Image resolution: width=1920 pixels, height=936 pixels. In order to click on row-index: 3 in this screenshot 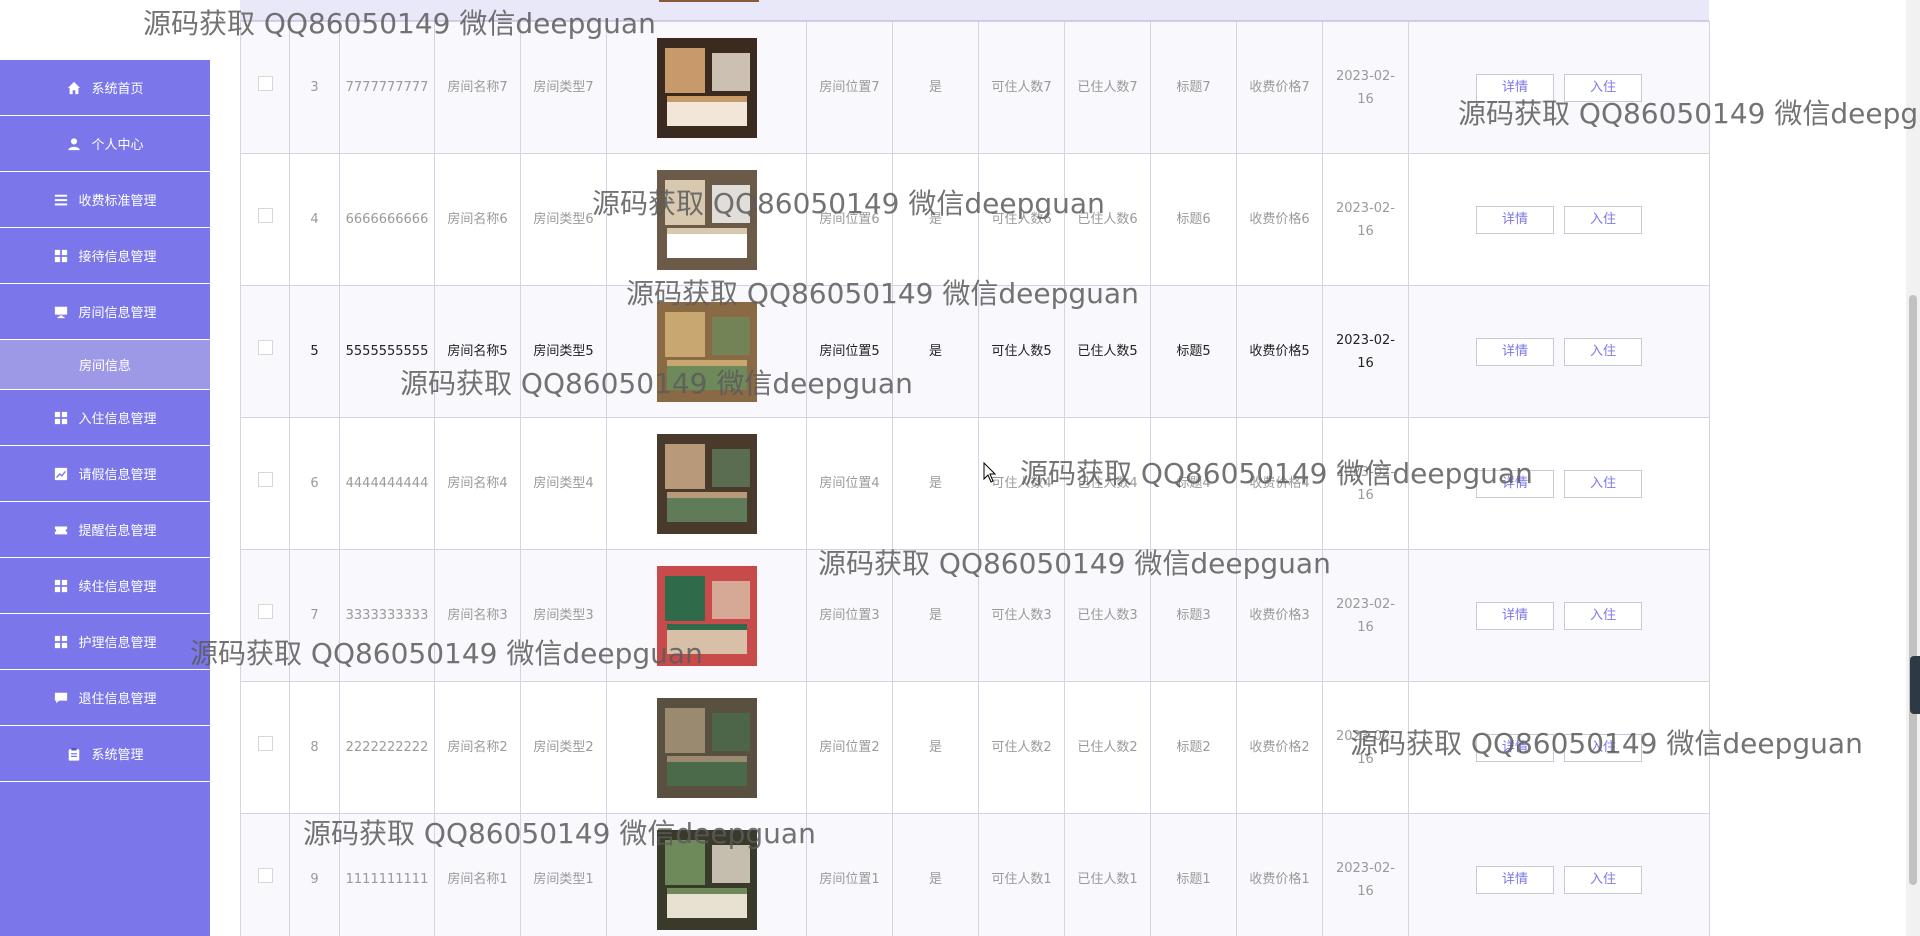, I will do `click(314, 87)`.